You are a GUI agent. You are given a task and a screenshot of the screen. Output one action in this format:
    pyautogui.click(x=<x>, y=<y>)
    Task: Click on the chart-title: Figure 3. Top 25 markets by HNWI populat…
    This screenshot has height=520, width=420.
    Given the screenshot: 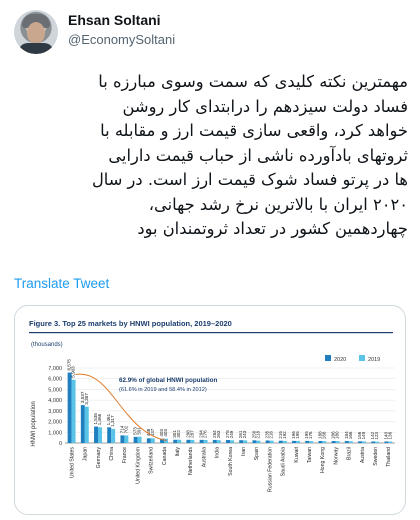 What is the action you would take?
    pyautogui.click(x=130, y=323)
    